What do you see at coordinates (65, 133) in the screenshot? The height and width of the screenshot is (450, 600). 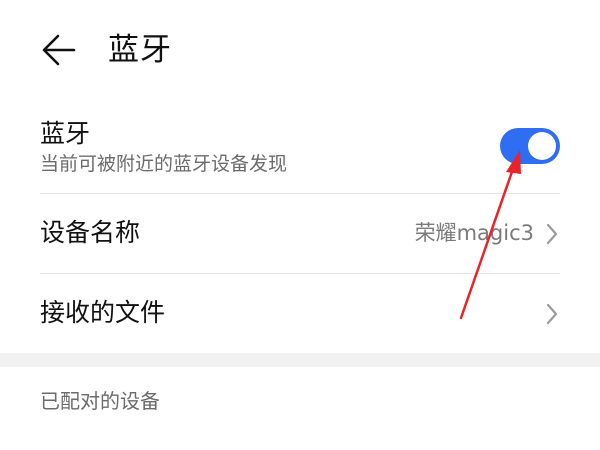 I see `bluetooth-title: 蓝牙` at bounding box center [65, 133].